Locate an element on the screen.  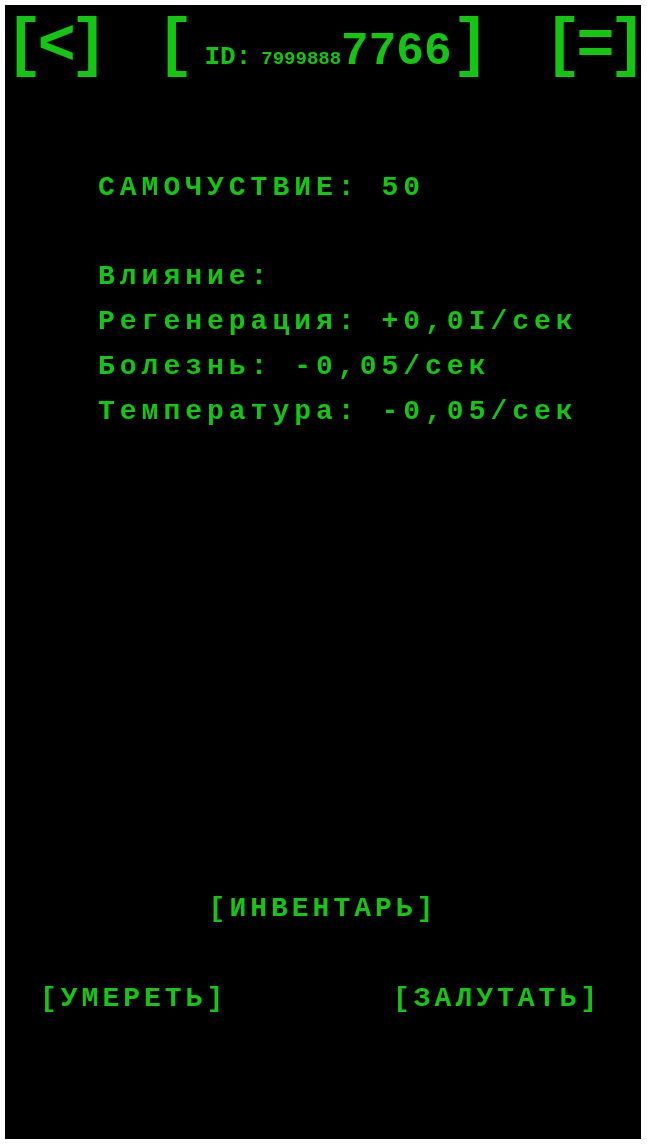
action-button: [УМЕРЕТЬ] is located at coordinates (134, 998).